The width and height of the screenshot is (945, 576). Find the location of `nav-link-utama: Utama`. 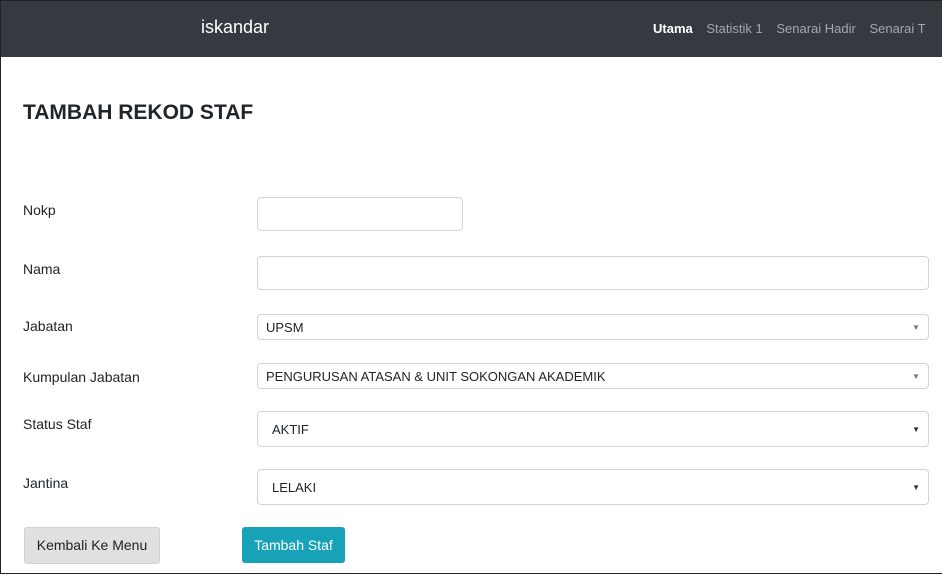

nav-link-utama: Utama is located at coordinates (673, 28).